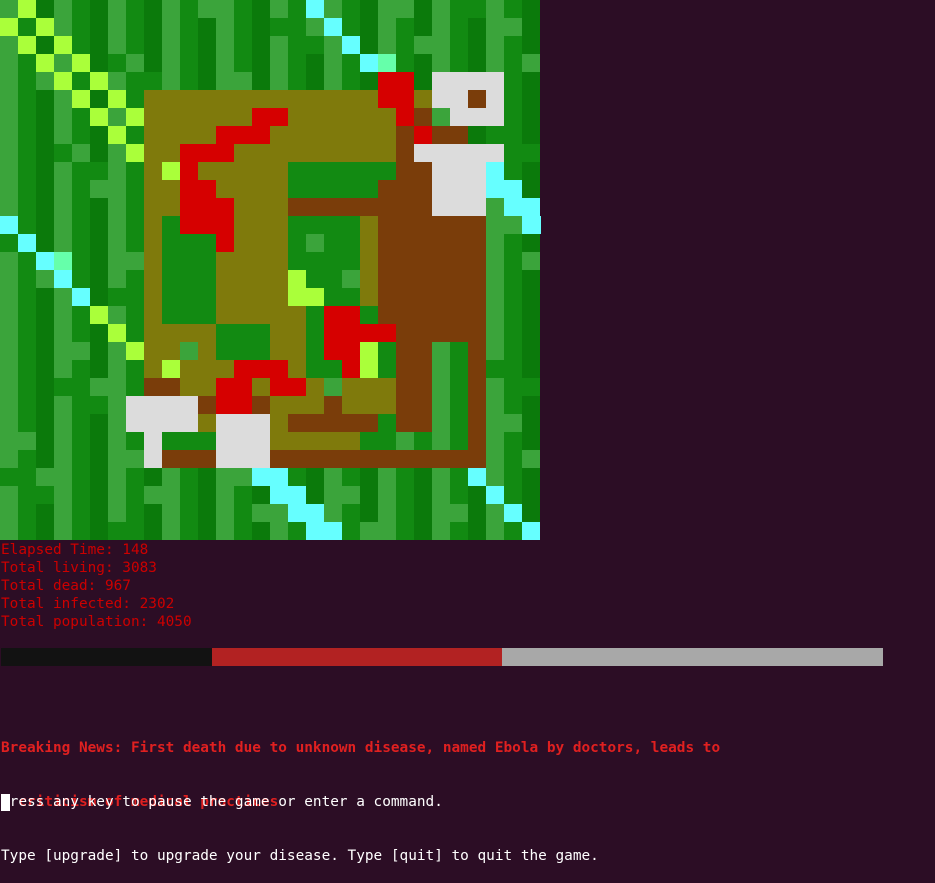  Describe the element at coordinates (106, 657) in the screenshot. I see `population-bar-dead-segment` at that location.